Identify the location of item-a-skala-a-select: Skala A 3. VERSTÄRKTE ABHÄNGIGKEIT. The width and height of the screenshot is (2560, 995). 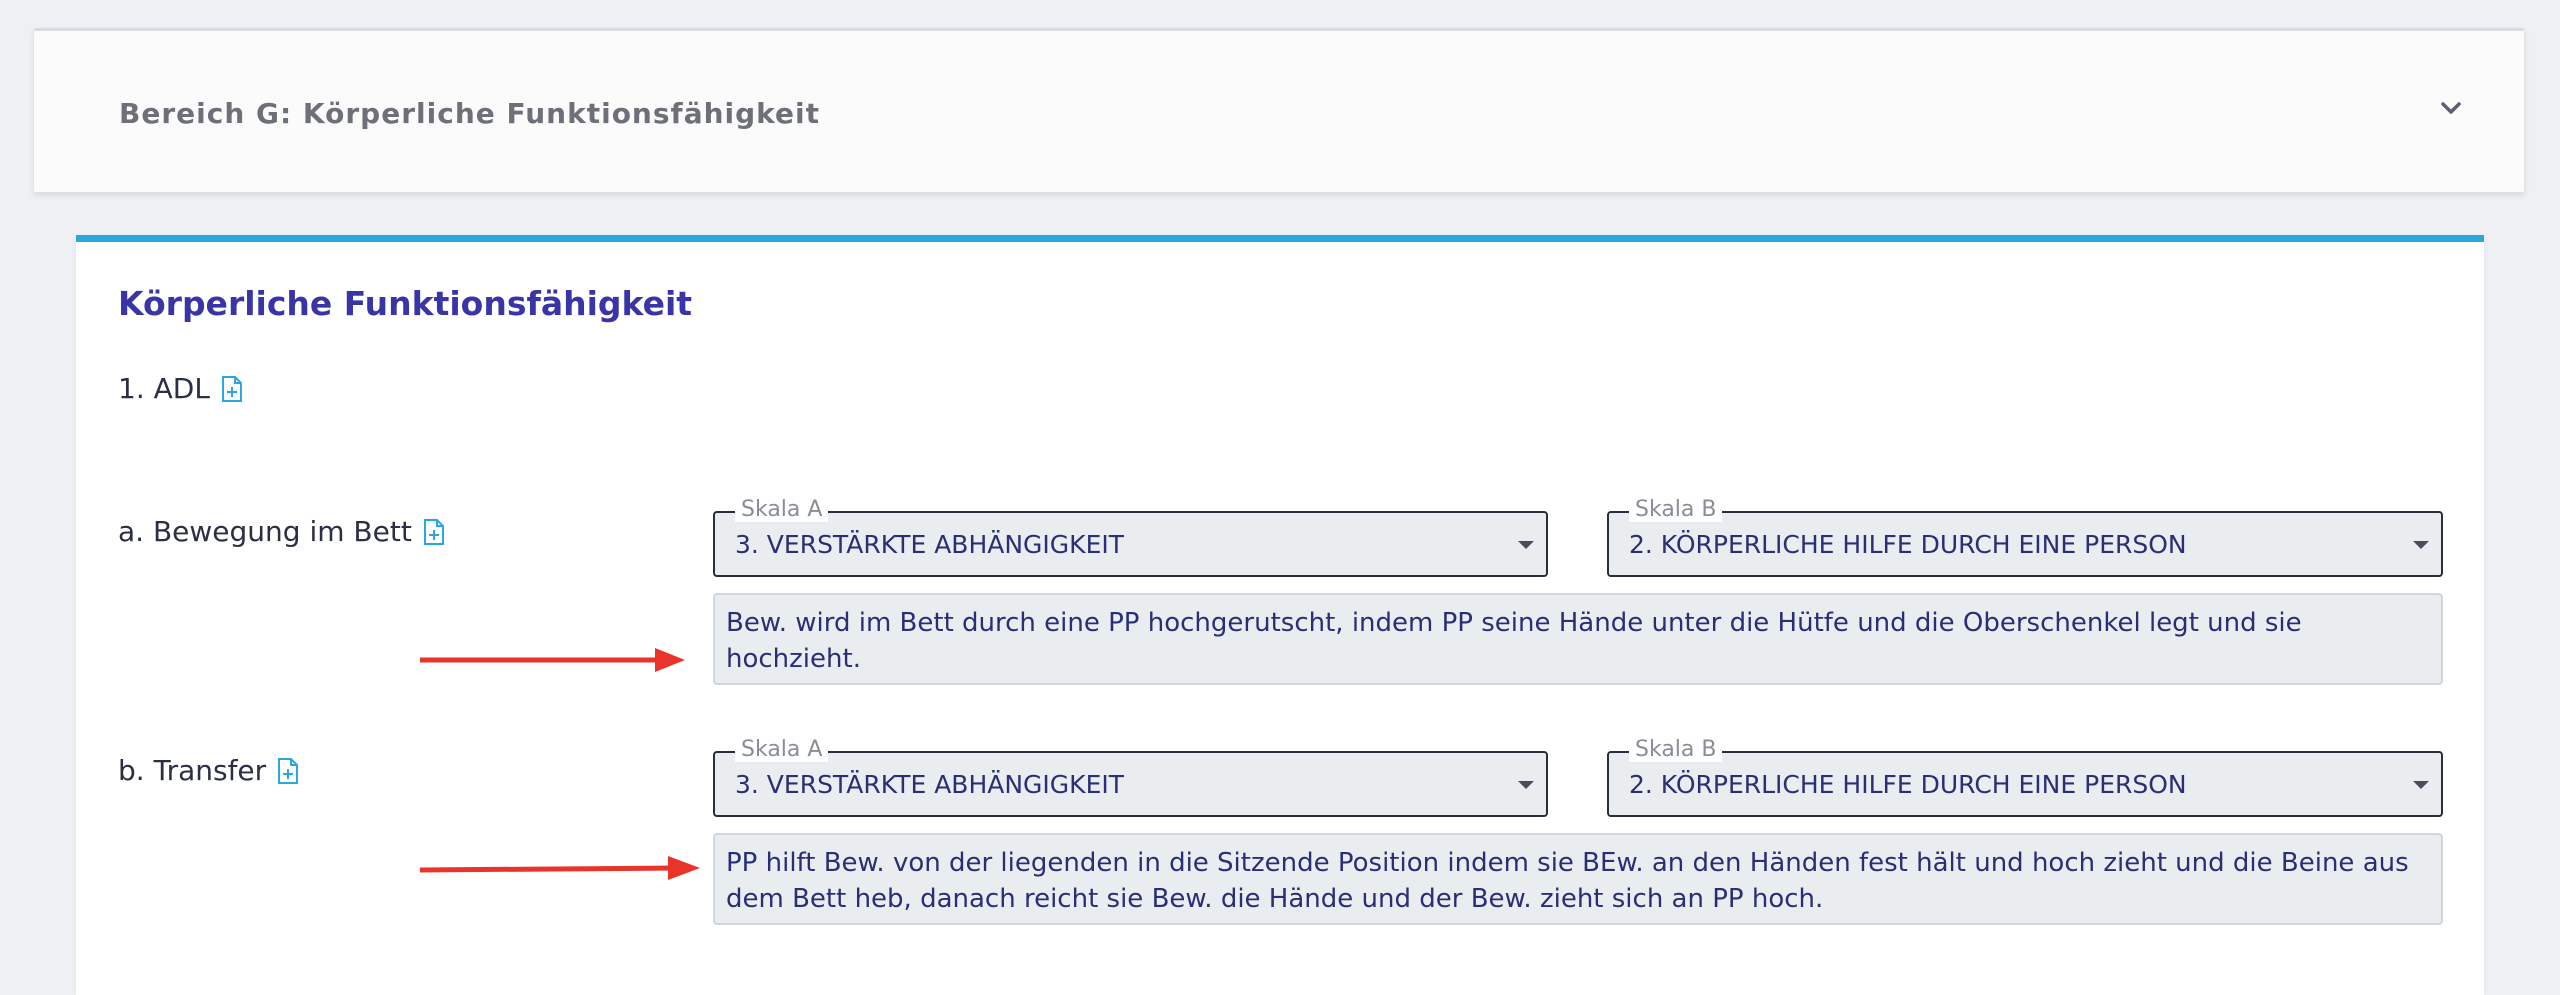
(1130, 537).